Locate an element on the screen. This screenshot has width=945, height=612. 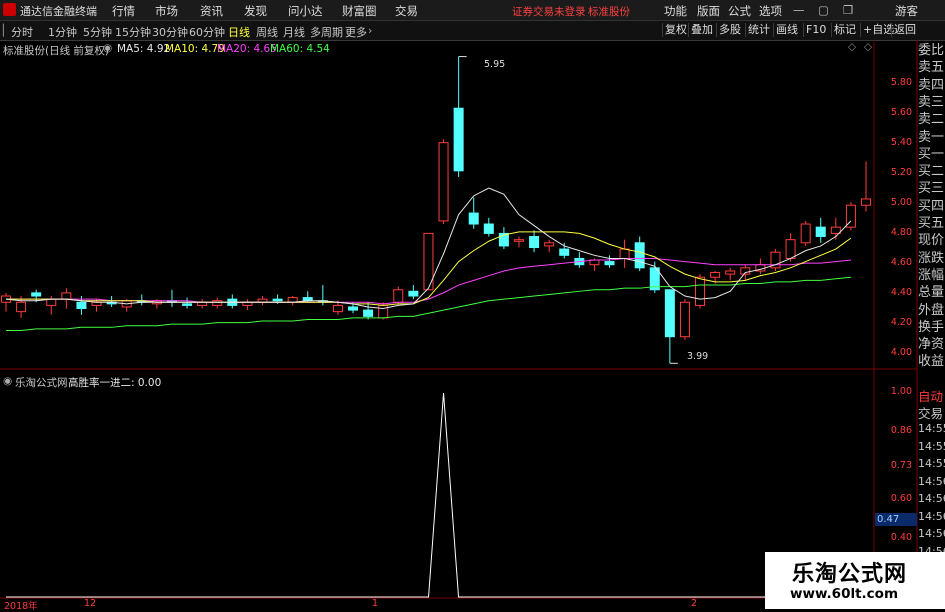
ind-y-tick: 0.60 is located at coordinates (901, 498).